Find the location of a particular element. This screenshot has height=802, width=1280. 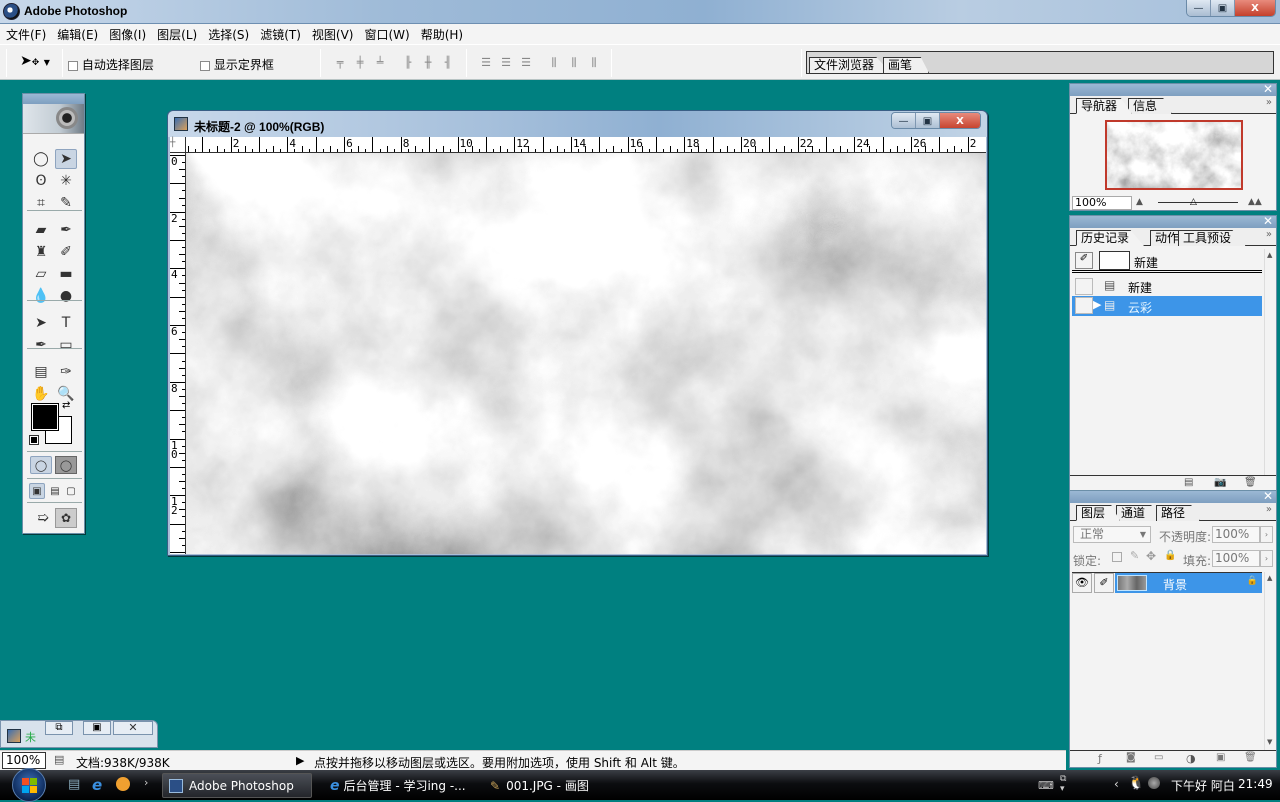

align-bottom-icon: ╧ is located at coordinates (380, 63).